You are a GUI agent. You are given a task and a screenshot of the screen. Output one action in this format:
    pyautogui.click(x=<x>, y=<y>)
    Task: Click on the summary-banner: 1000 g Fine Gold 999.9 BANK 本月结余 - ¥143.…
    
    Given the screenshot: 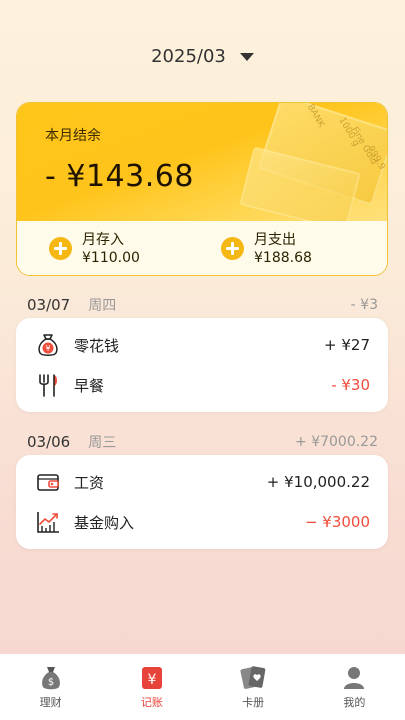 What is the action you would take?
    pyautogui.click(x=202, y=162)
    